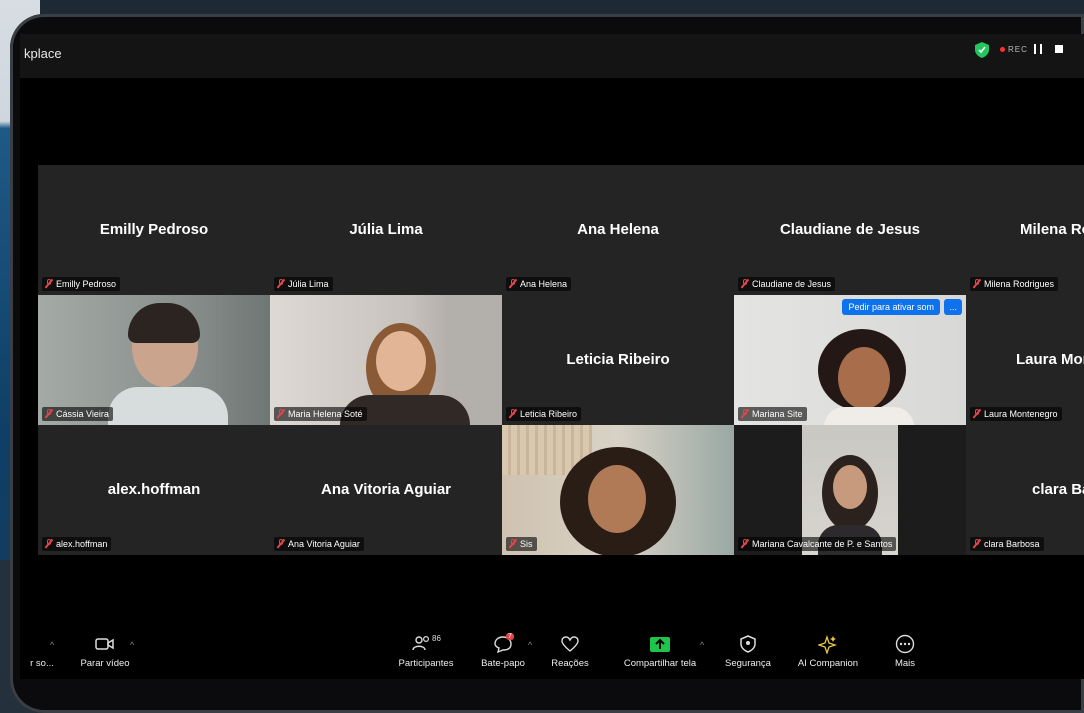  I want to click on participant-label: Maria Helena Soté, so click(320, 414).